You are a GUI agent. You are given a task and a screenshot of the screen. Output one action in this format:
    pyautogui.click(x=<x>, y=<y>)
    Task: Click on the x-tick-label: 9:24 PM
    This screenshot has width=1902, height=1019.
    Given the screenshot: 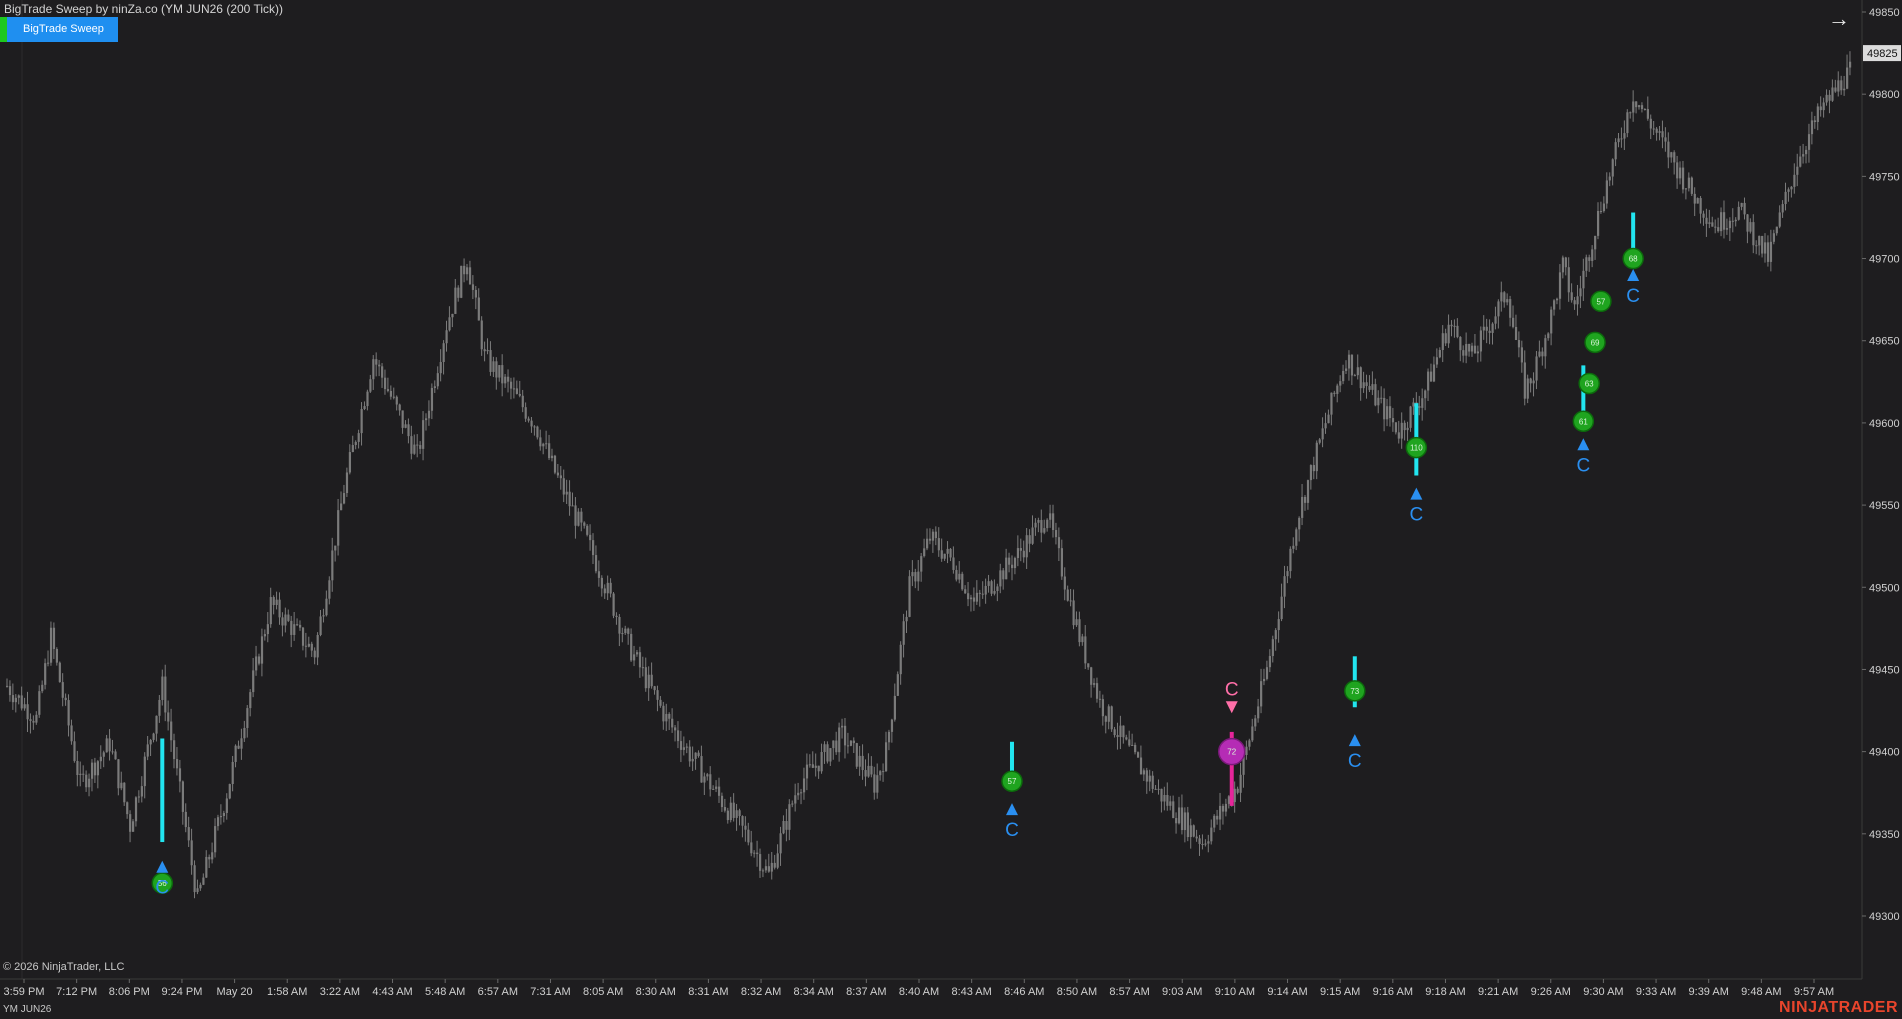 What is the action you would take?
    pyautogui.click(x=181, y=992)
    